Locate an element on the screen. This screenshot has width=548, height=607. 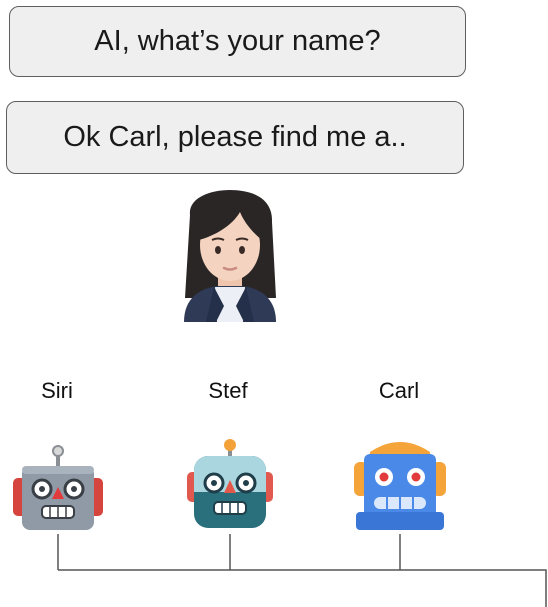
woman-office-worker-icon is located at coordinates (230, 256).